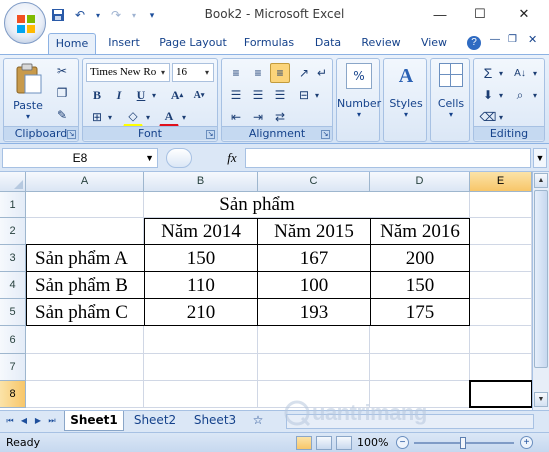  I want to click on cell-e5, so click(501, 312).